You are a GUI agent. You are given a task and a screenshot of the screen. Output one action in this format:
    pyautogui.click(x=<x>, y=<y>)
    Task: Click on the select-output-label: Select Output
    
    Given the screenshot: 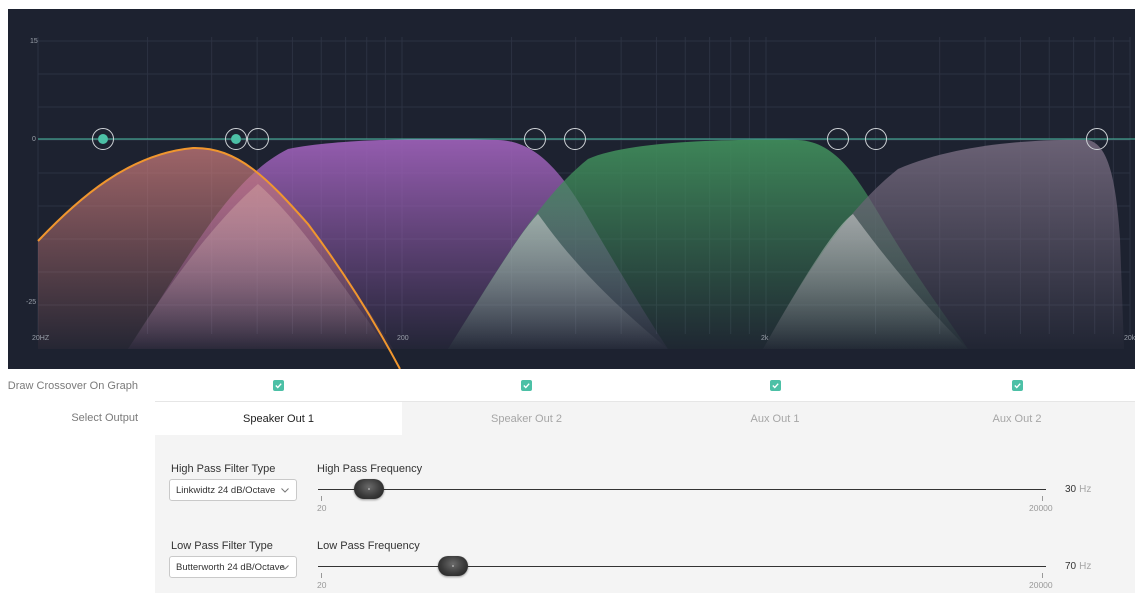 What is the action you would take?
    pyautogui.click(x=104, y=418)
    